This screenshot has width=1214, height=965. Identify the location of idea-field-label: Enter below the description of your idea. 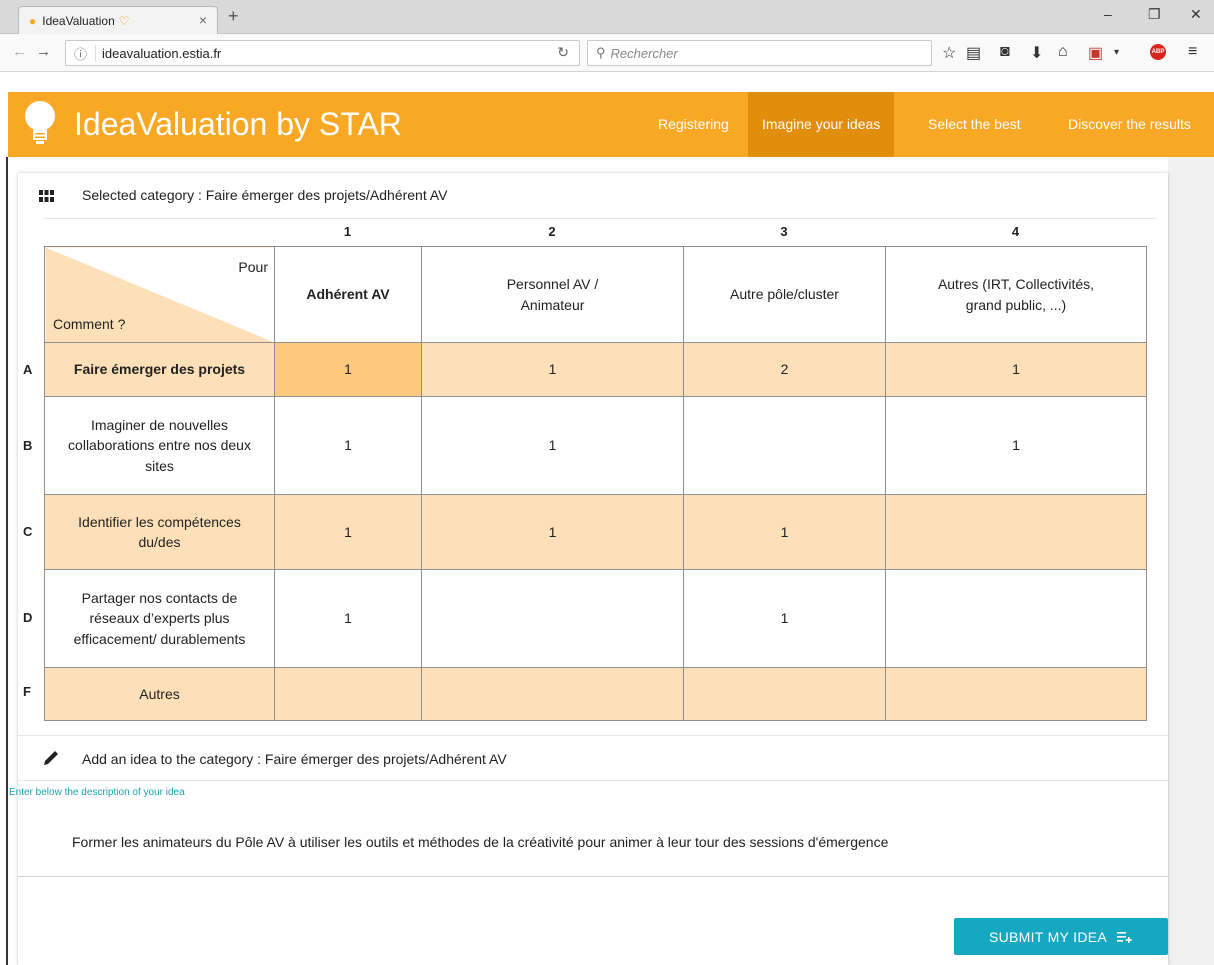
(97, 792).